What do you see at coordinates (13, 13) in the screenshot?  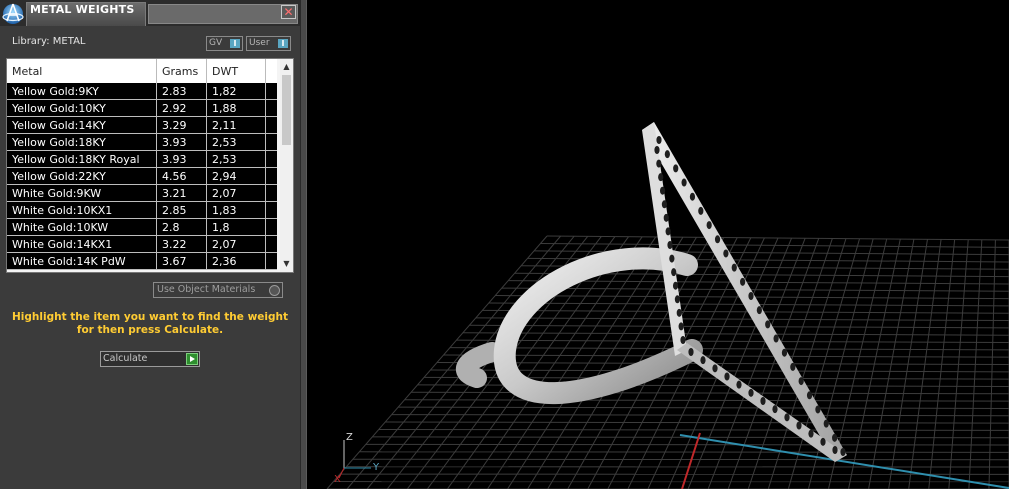 I see `app-logo-icon` at bounding box center [13, 13].